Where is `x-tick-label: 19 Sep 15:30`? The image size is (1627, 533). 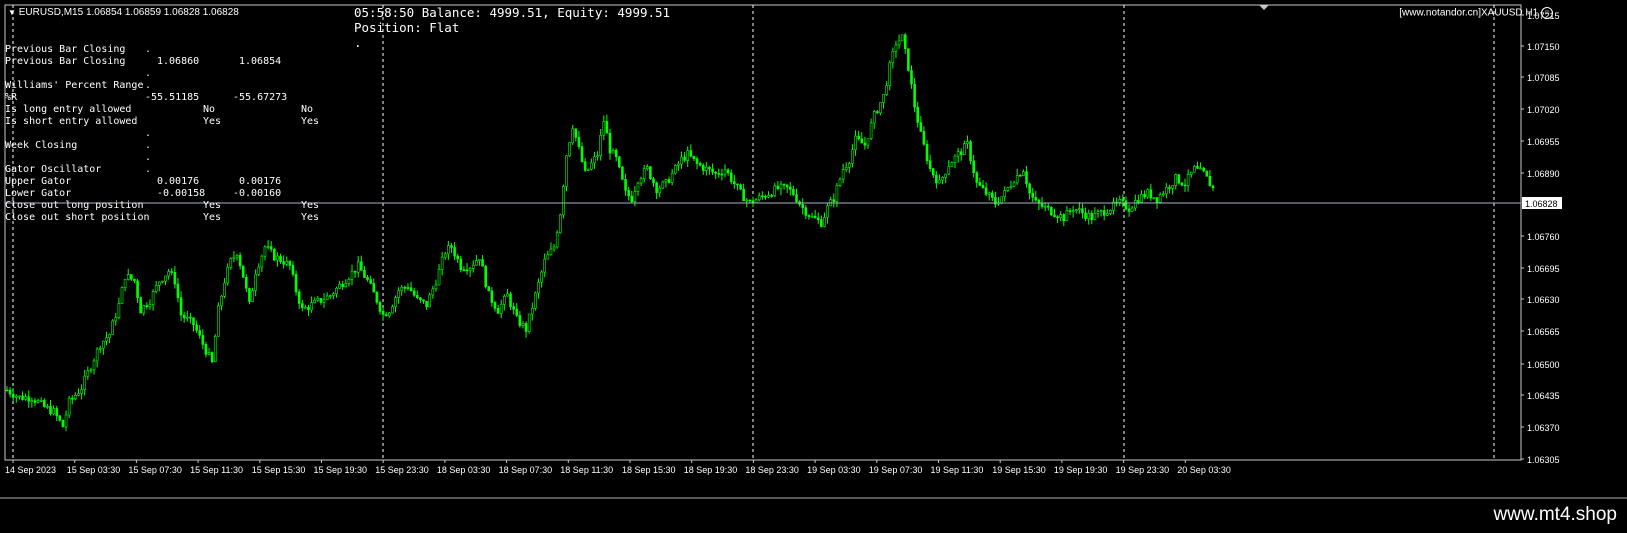
x-tick-label: 19 Sep 15:30 is located at coordinates (1019, 470).